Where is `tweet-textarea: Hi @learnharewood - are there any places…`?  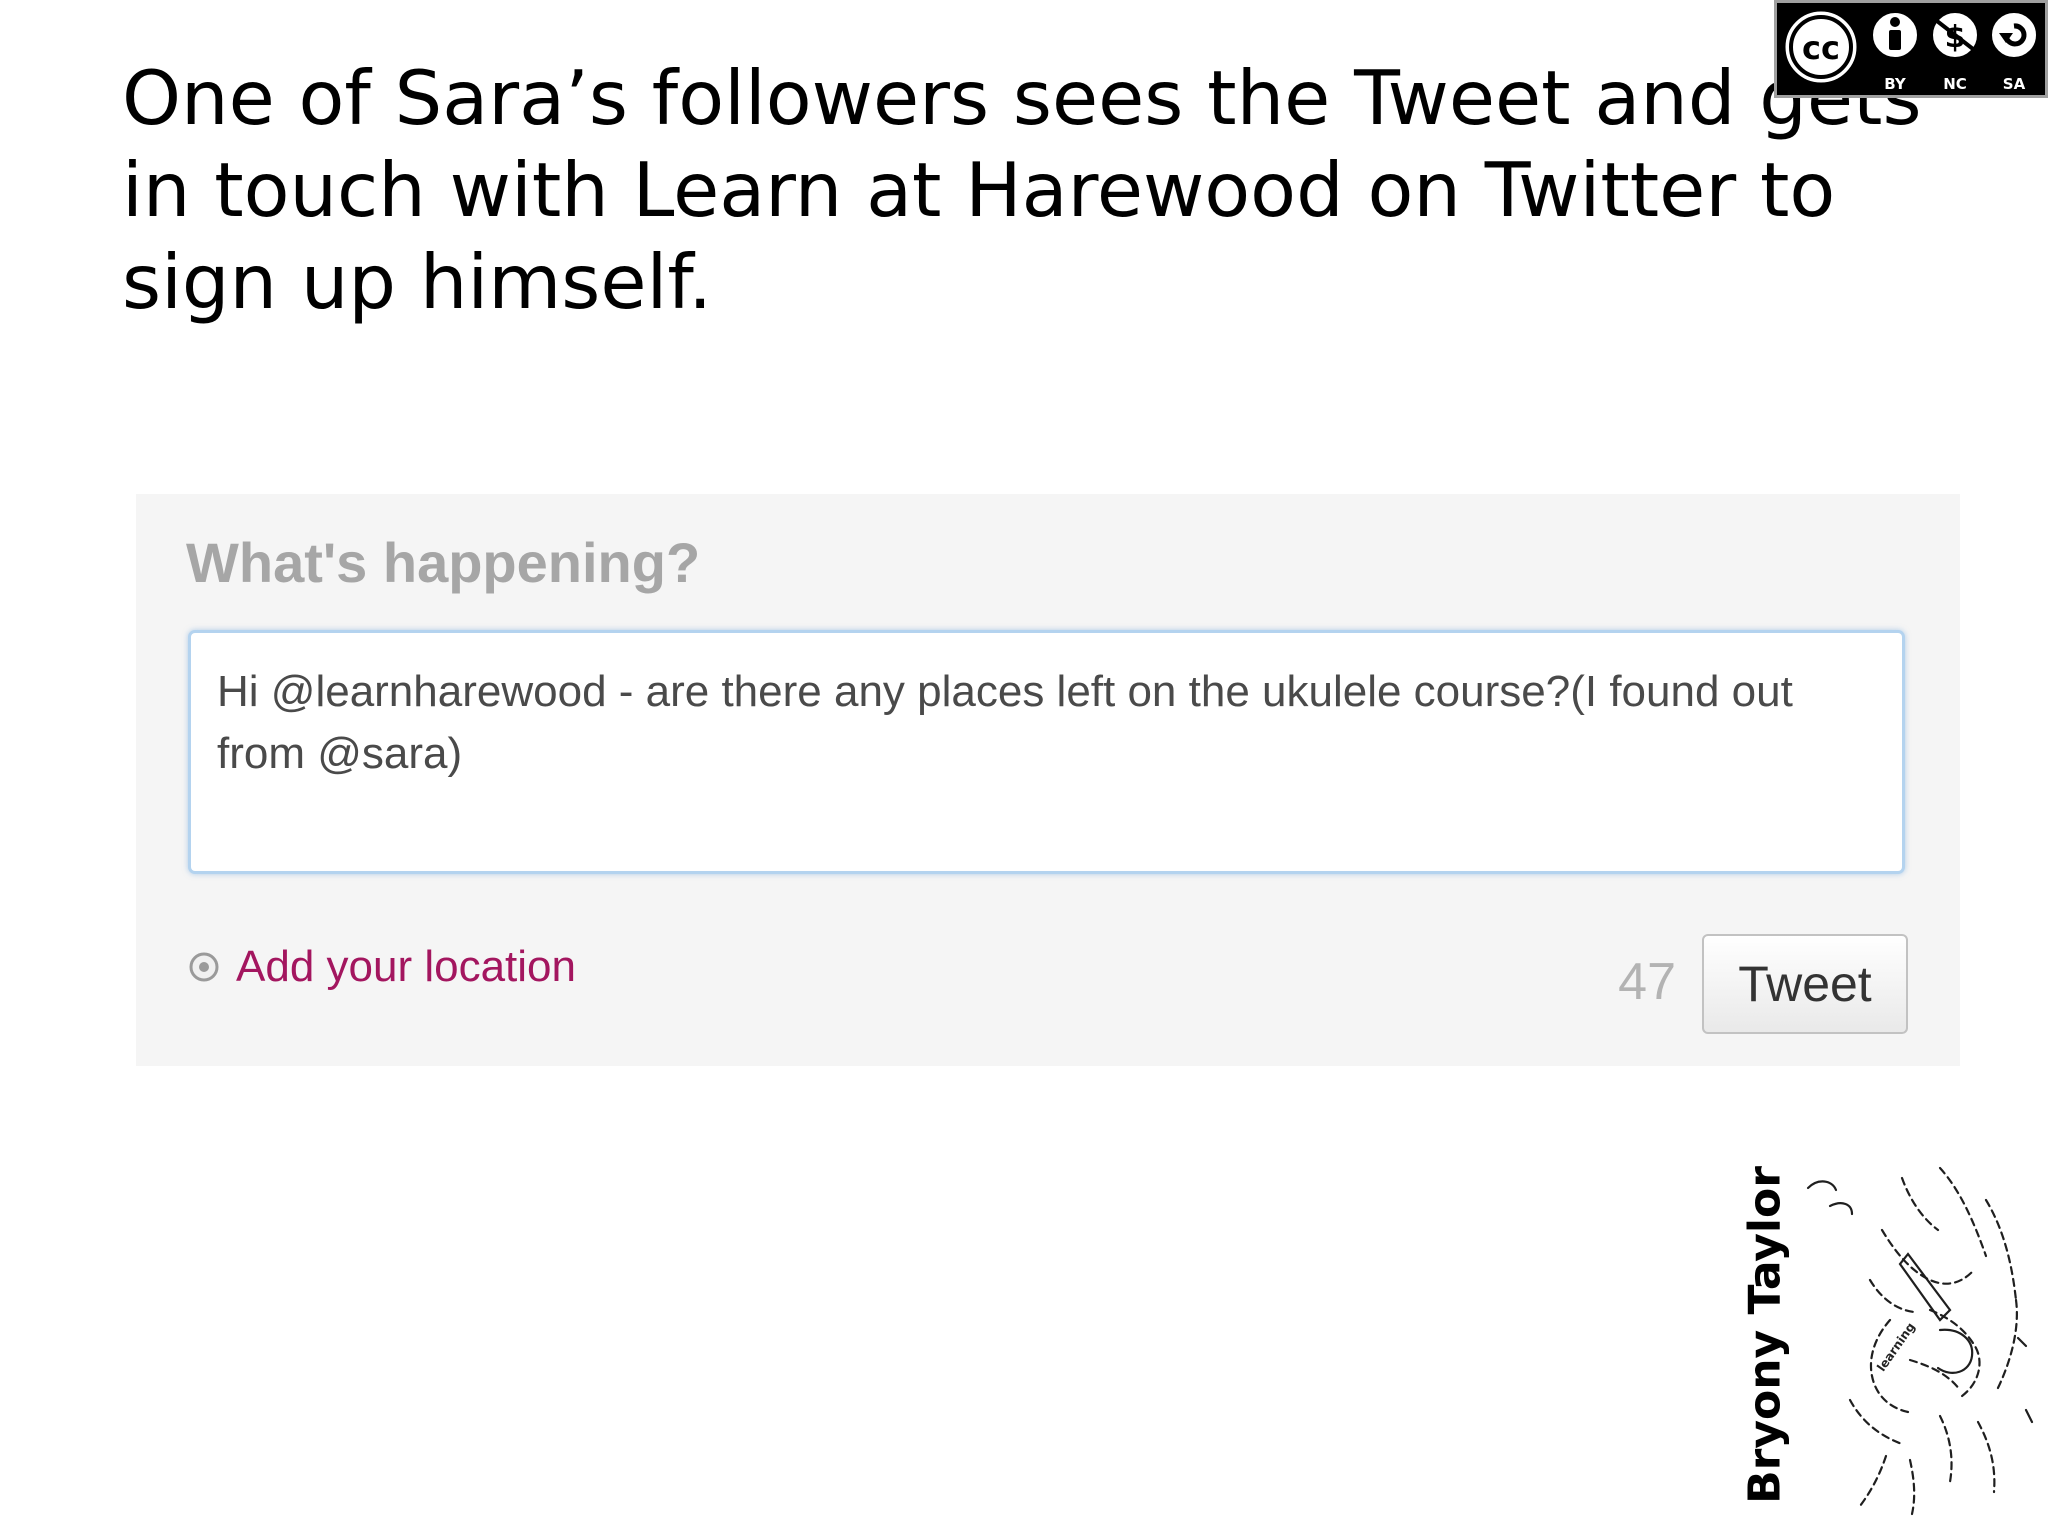
tweet-textarea: Hi @learnharewood - are there any places… is located at coordinates (1046, 752).